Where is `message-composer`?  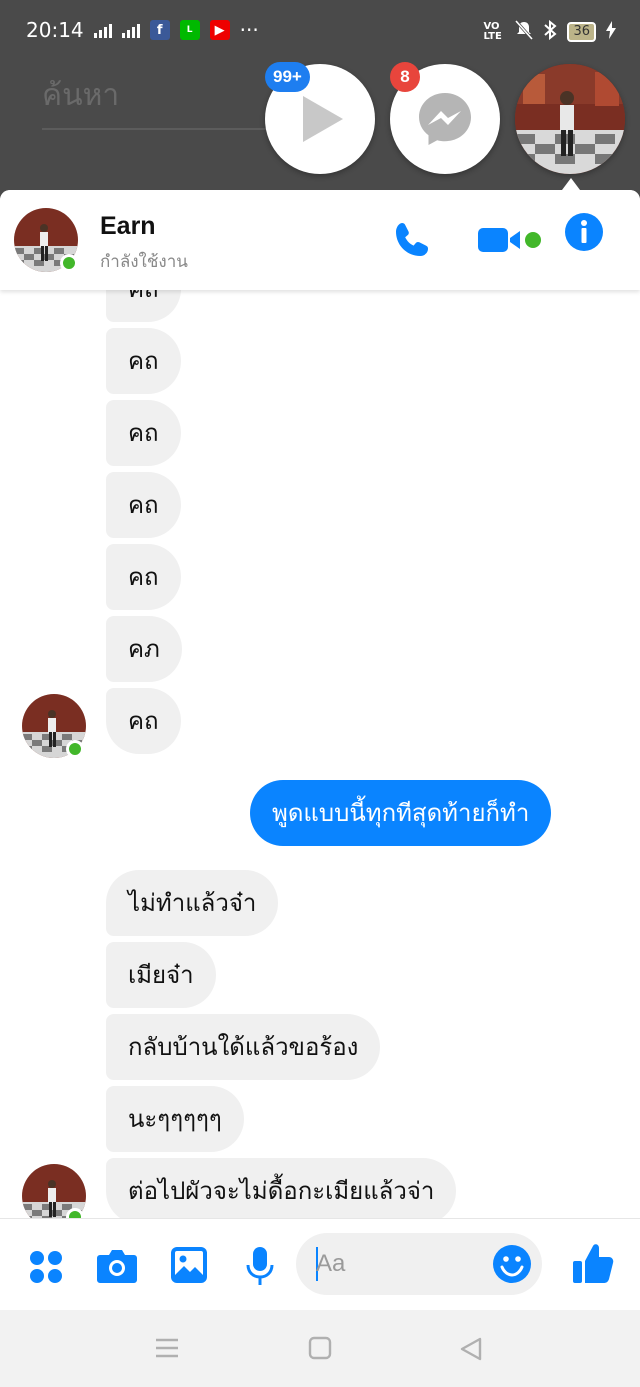 message-composer is located at coordinates (320, 1264).